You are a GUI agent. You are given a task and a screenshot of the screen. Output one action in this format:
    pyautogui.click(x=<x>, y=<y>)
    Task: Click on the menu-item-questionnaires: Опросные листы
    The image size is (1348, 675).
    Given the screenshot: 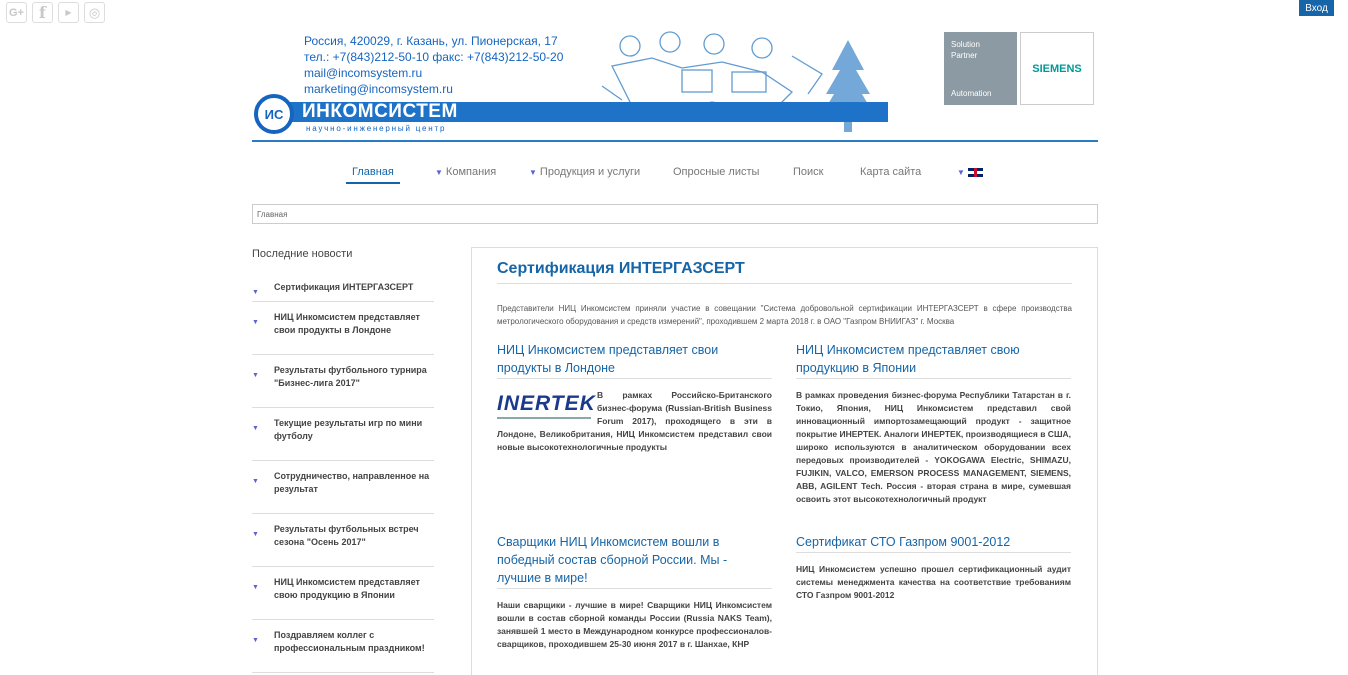 What is the action you would take?
    pyautogui.click(x=716, y=172)
    